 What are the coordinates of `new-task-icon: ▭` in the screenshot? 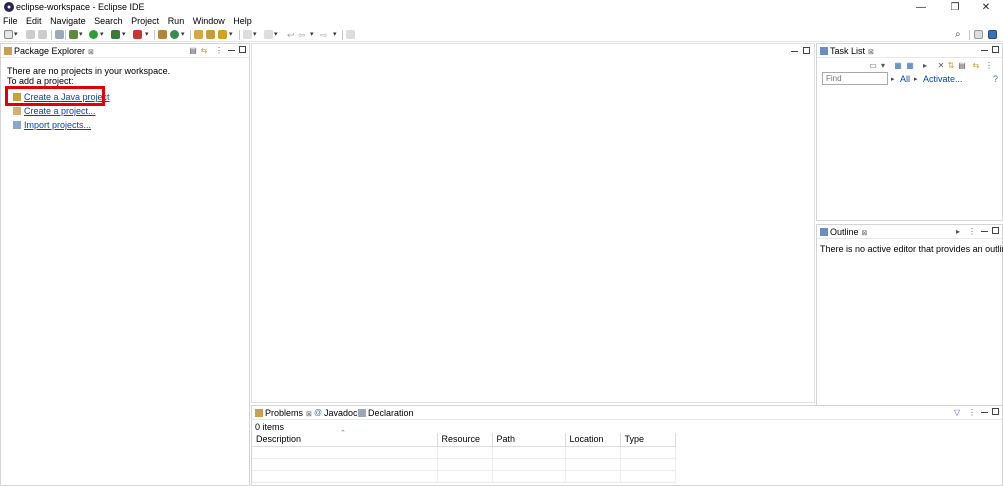 It's located at (873, 66).